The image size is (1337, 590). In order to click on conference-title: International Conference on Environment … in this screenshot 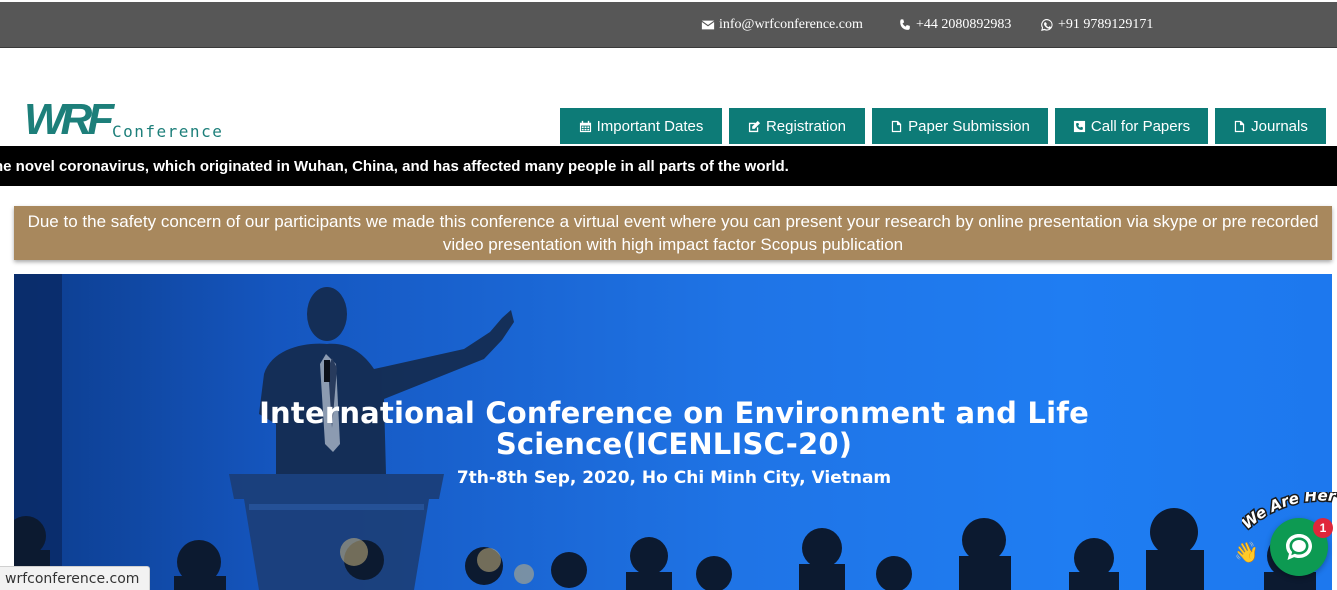, I will do `click(674, 428)`.